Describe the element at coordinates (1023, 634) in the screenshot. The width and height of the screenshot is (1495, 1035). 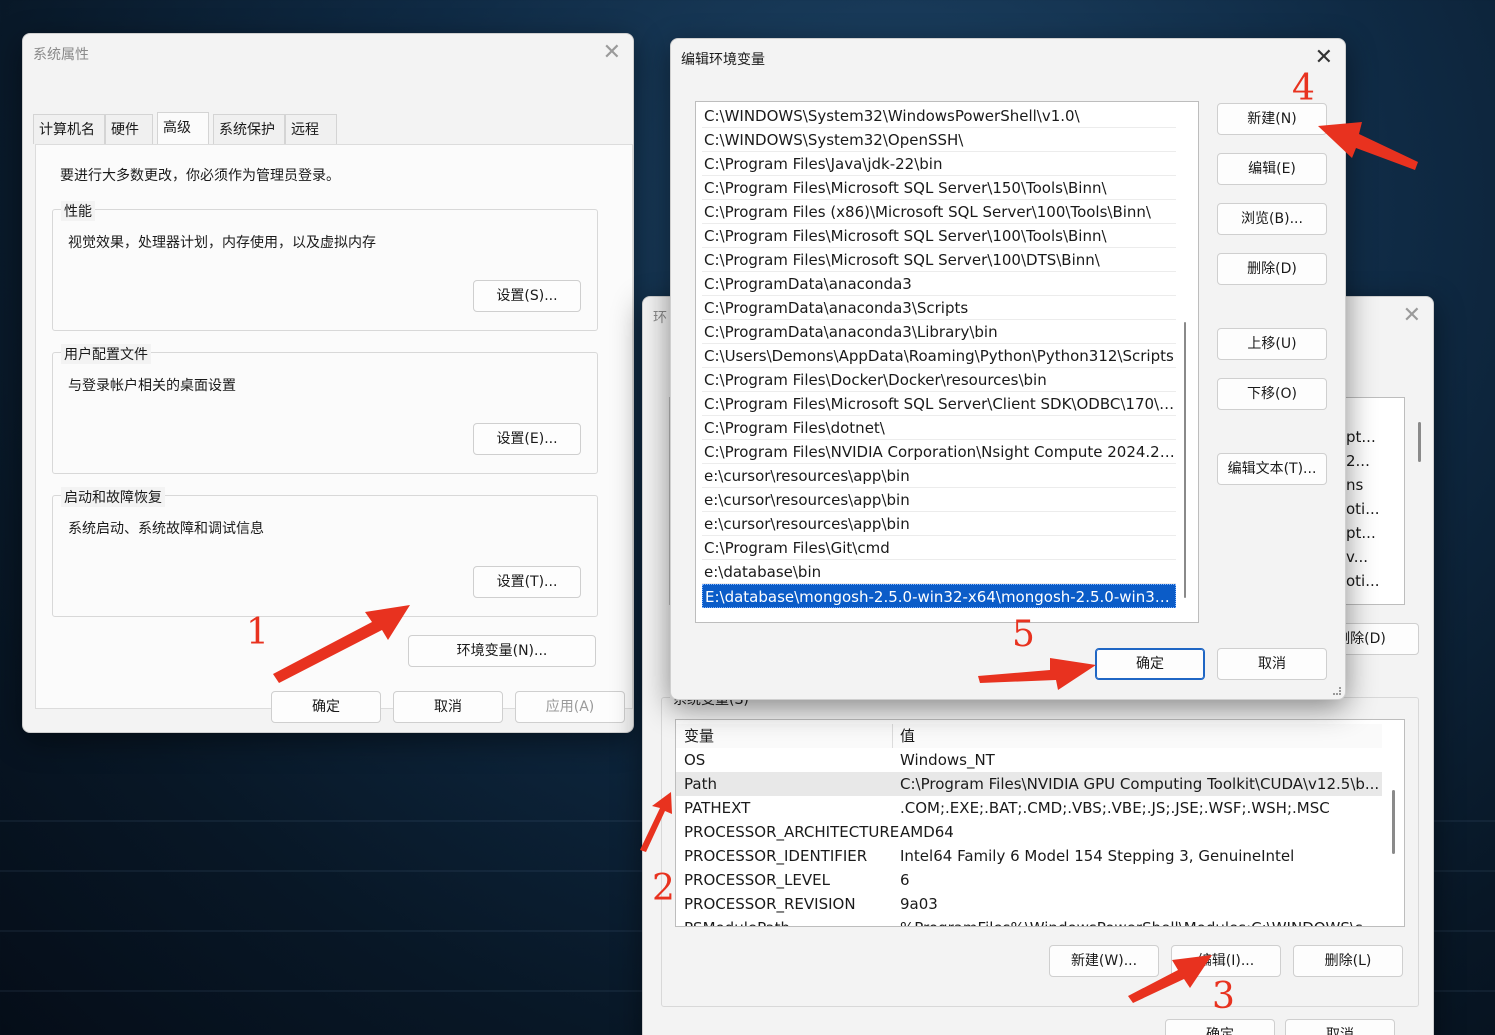
I see `annotation-number-5: 5` at that location.